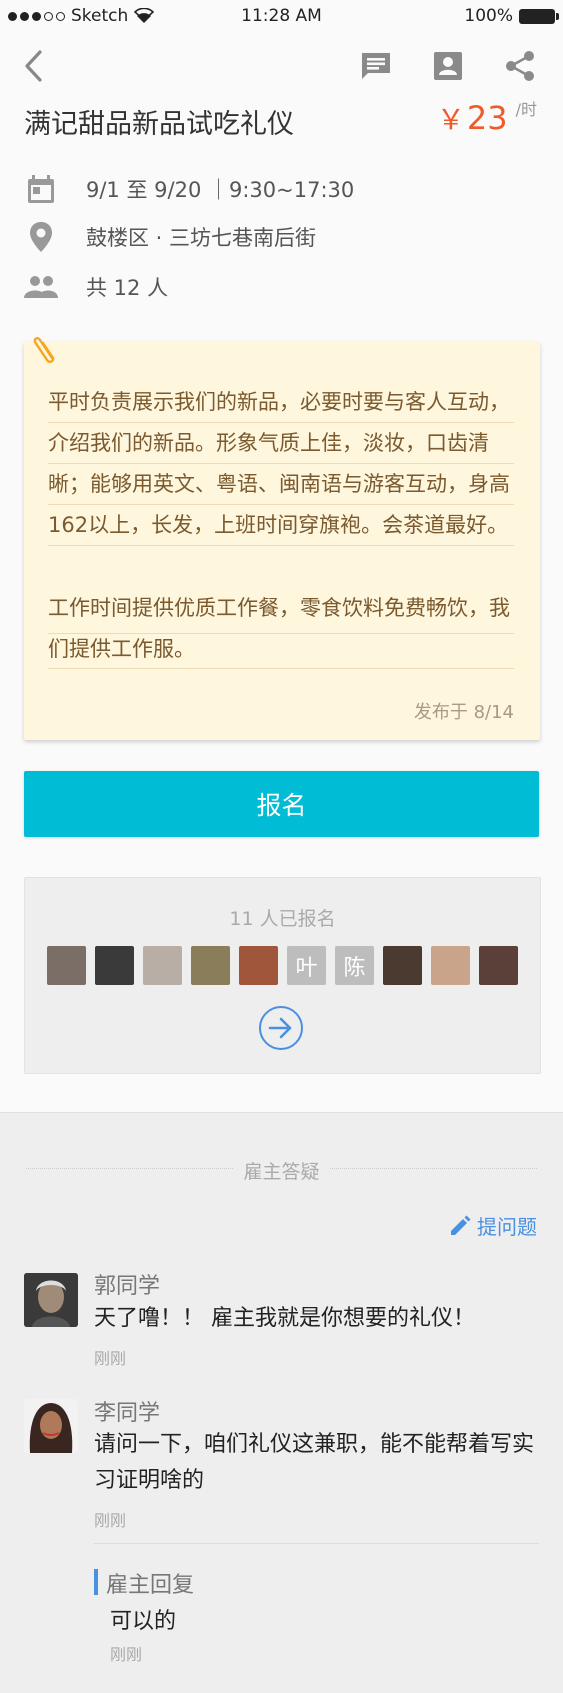  What do you see at coordinates (376, 66) in the screenshot?
I see `chat-icon` at bounding box center [376, 66].